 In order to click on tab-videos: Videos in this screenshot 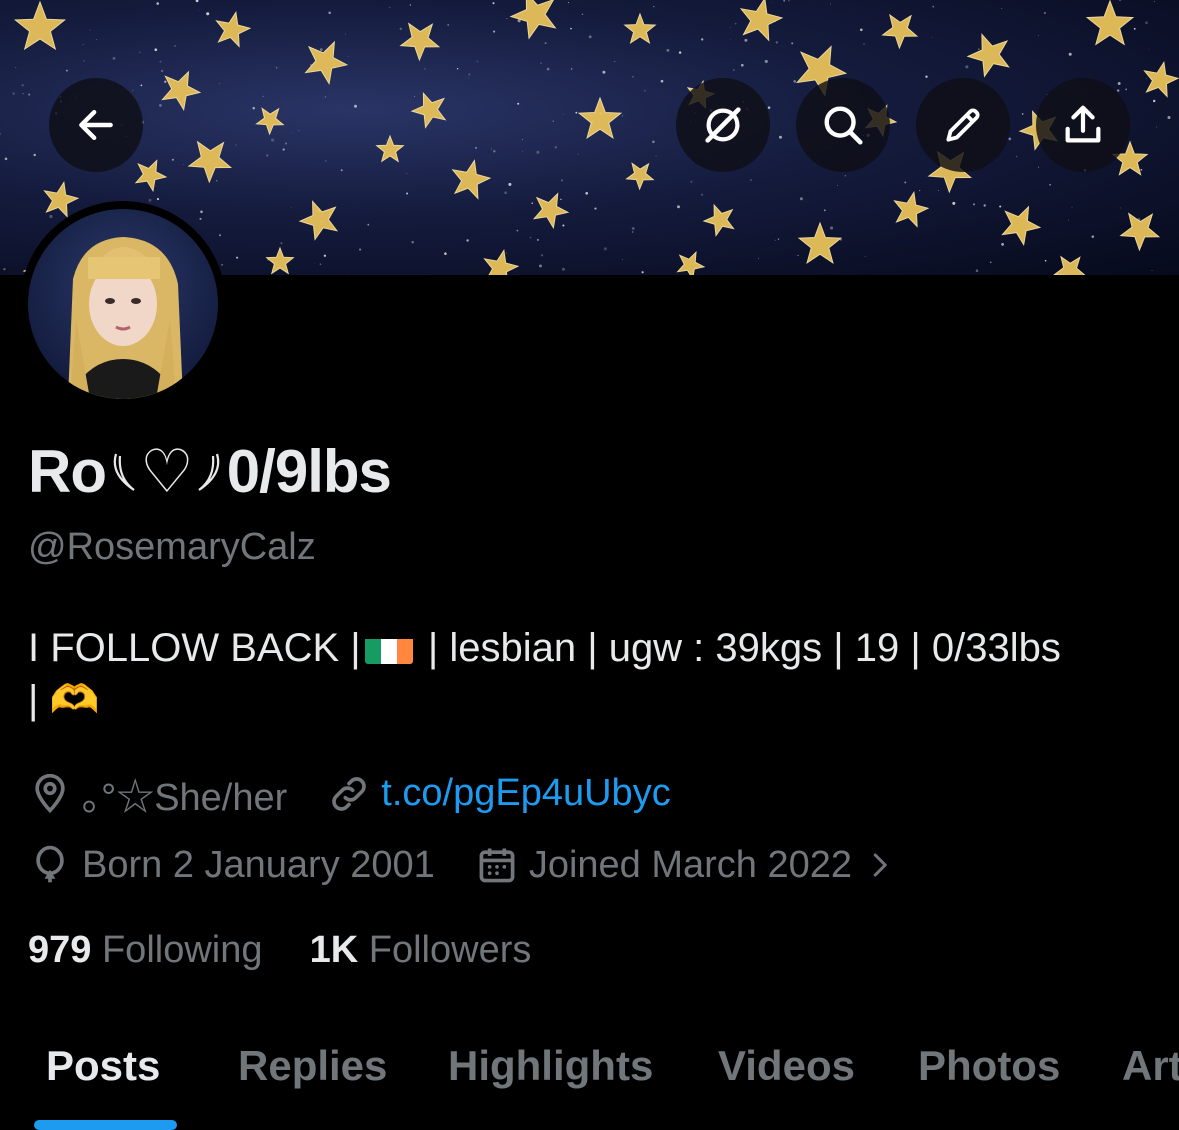, I will do `click(786, 1066)`.